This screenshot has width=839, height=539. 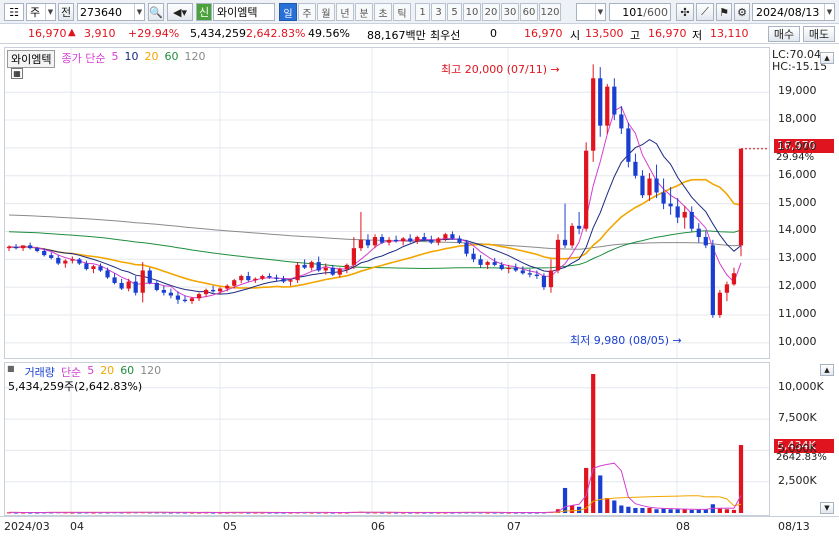 What do you see at coordinates (797, 202) in the screenshot?
I see `price-tick-label: 15,000` at bounding box center [797, 202].